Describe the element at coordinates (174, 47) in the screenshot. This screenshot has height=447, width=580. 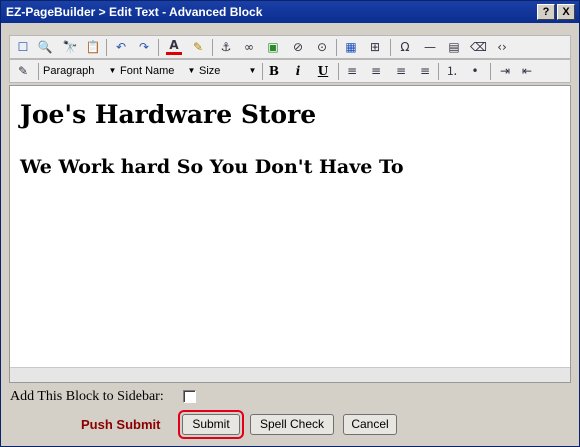
I see `text-color-icon: A` at that location.